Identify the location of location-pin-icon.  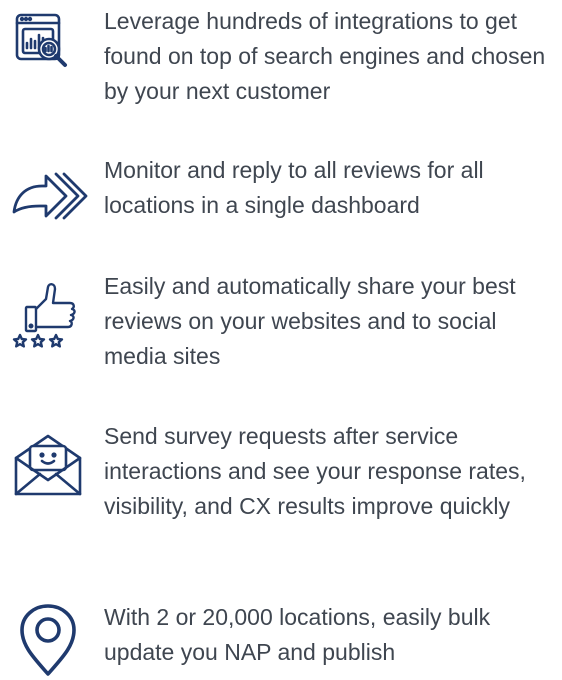
(48, 640).